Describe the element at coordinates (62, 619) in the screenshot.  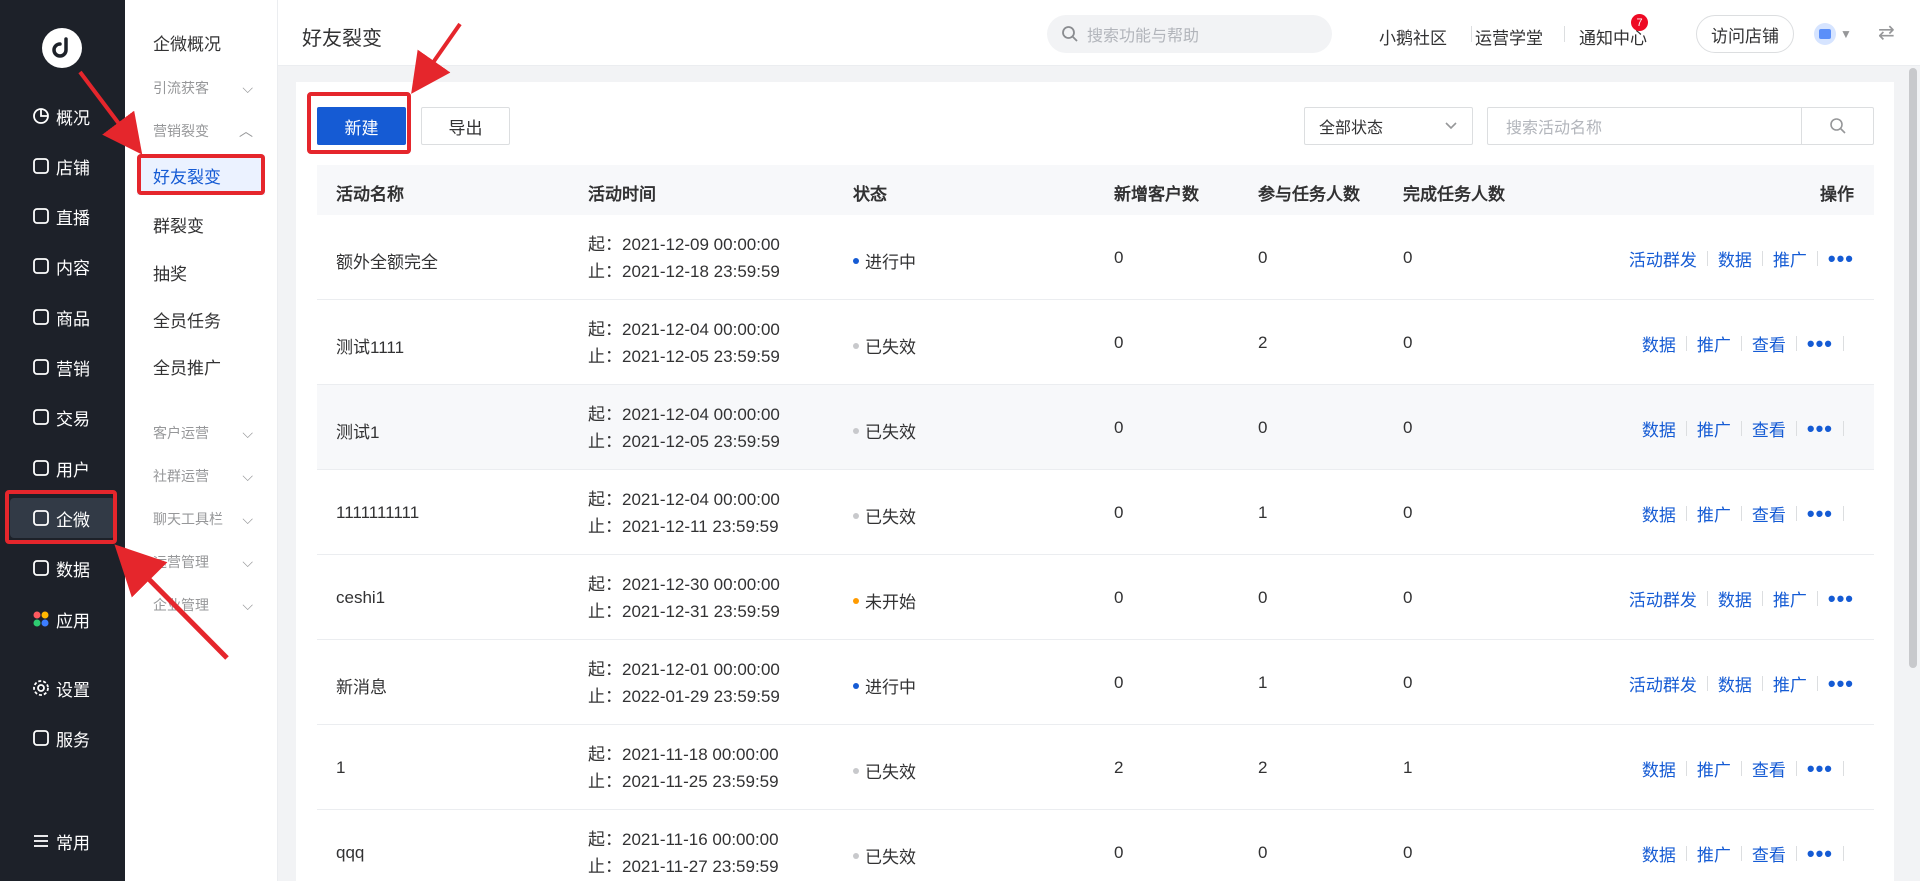
I see `nav-item-apps: 应用` at that location.